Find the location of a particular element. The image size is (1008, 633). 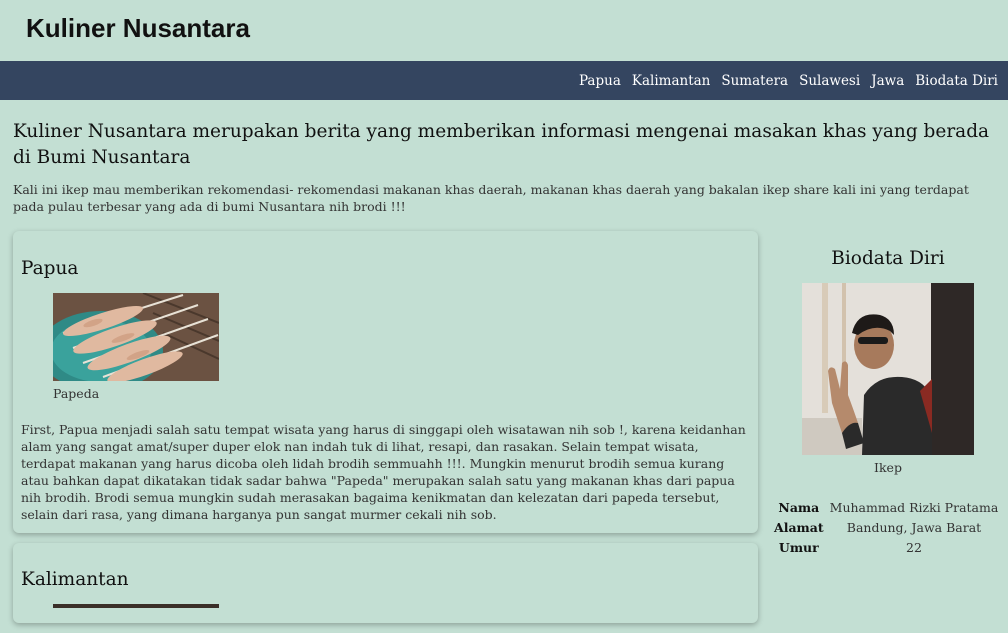

bio-title: Biodata Diri is located at coordinates (888, 258).